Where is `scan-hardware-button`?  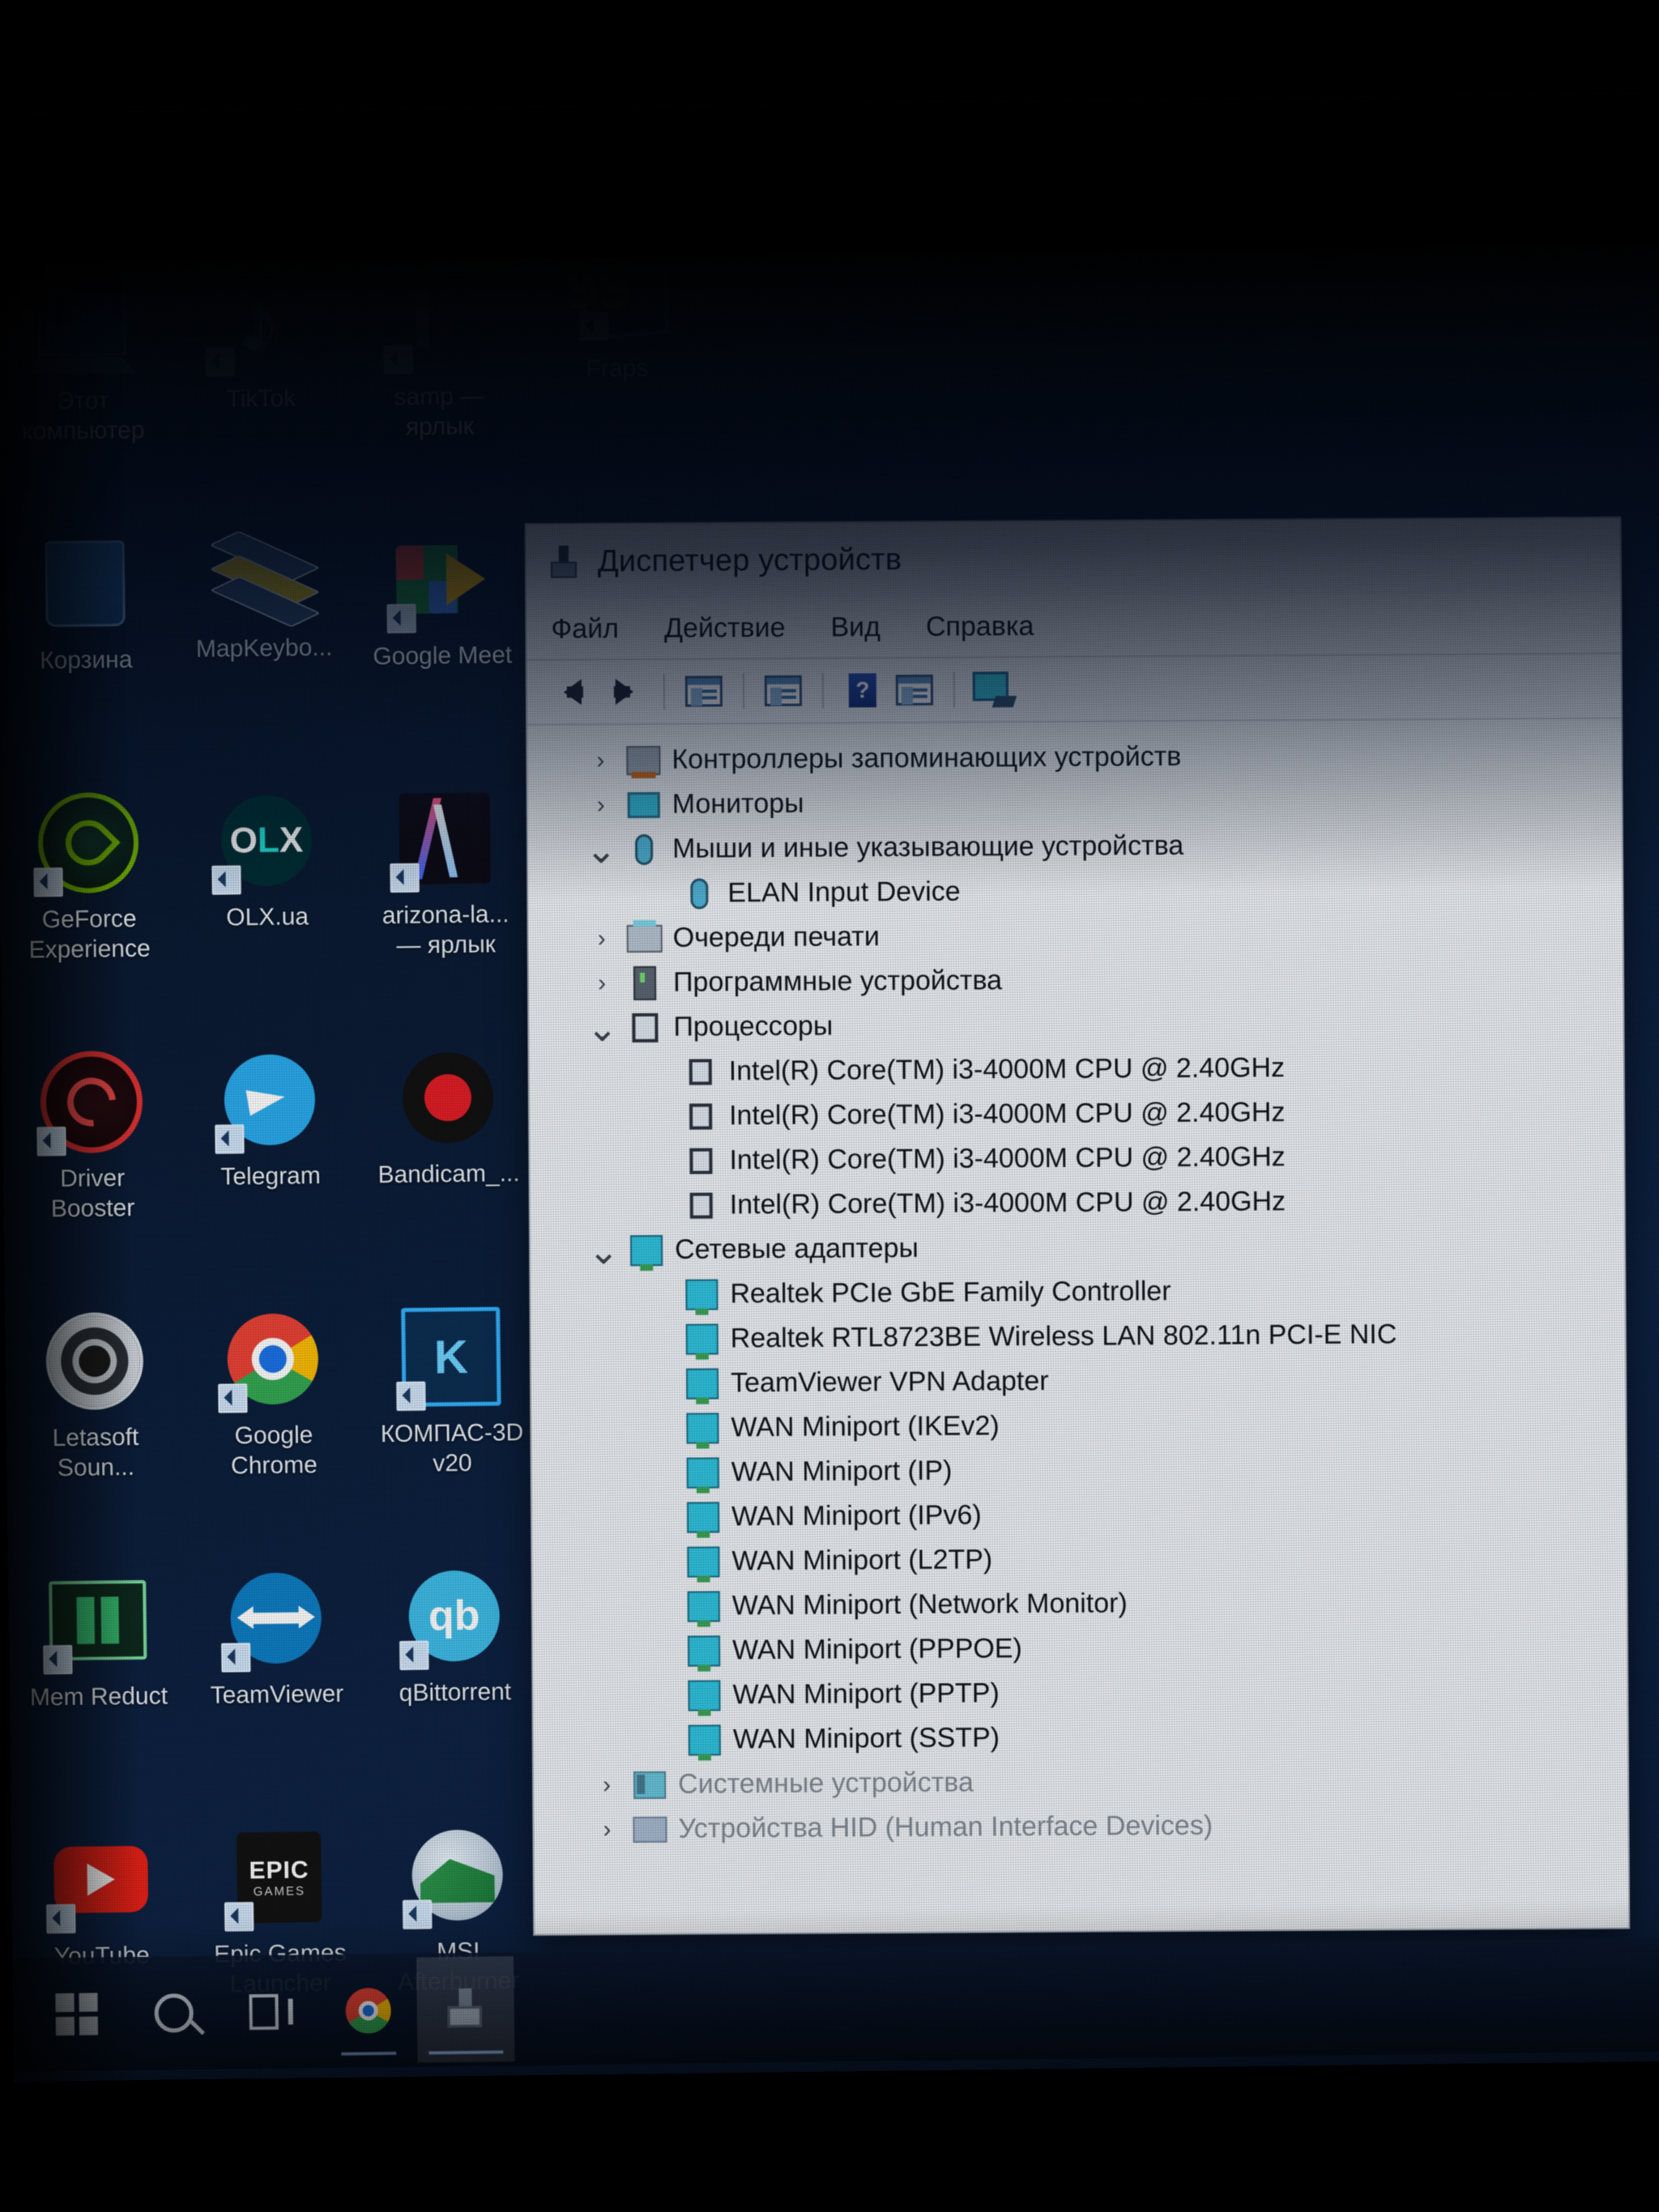 scan-hardware-button is located at coordinates (994, 689).